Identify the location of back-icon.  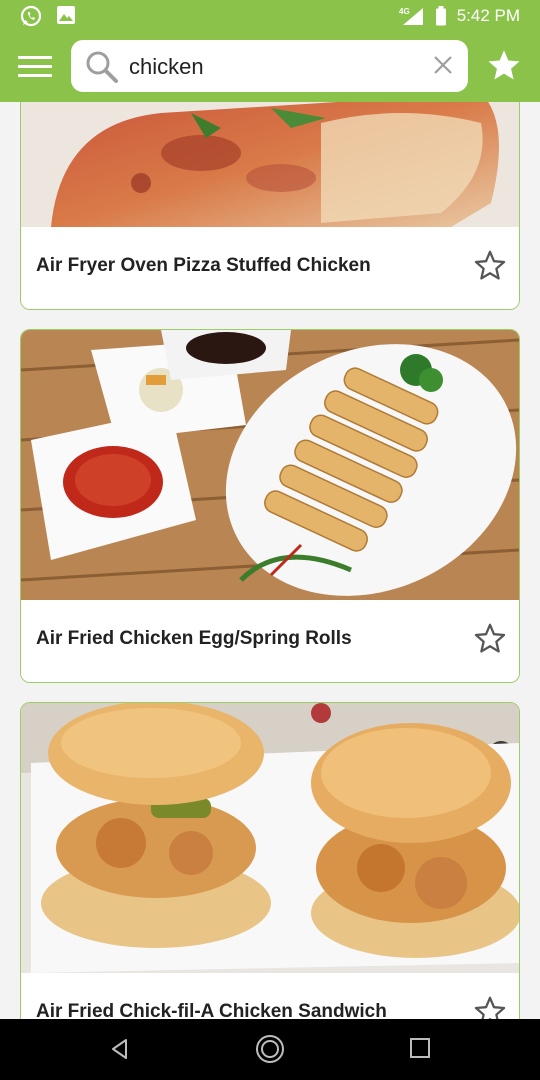
(120, 1049).